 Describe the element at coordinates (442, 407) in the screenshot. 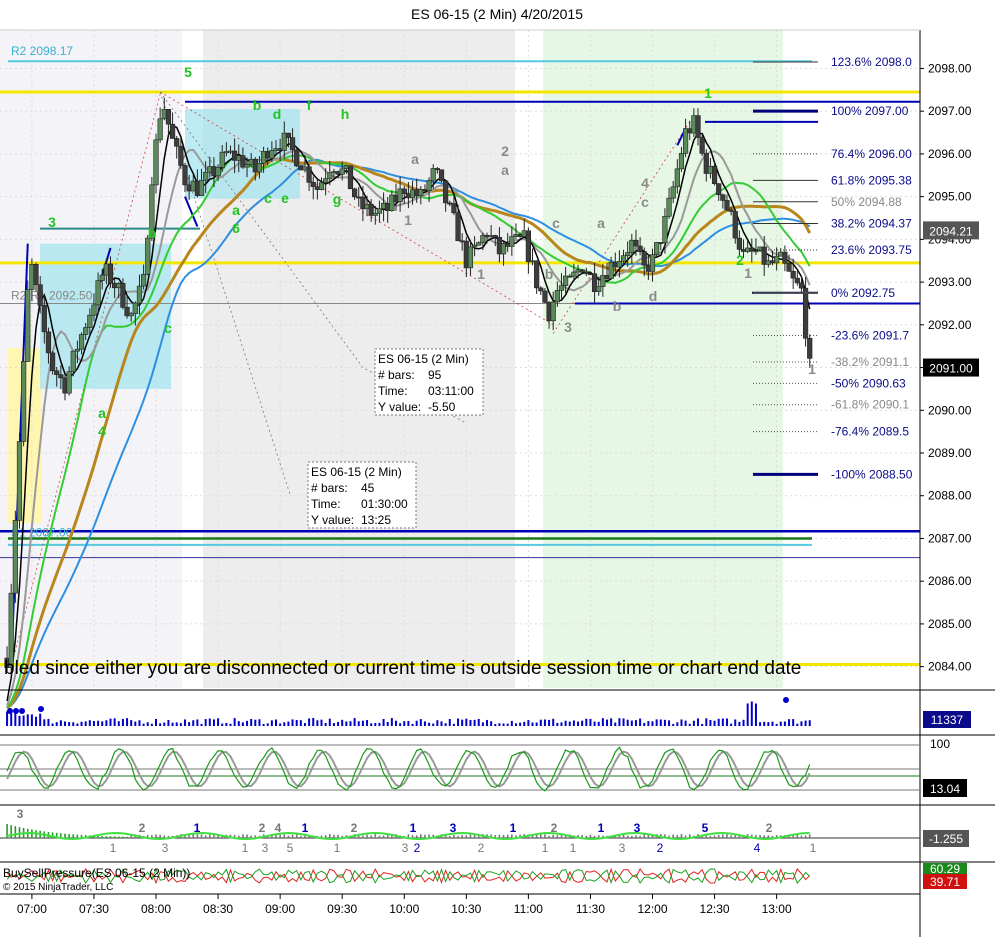

I see `tooltip-y-value: -5.50` at that location.